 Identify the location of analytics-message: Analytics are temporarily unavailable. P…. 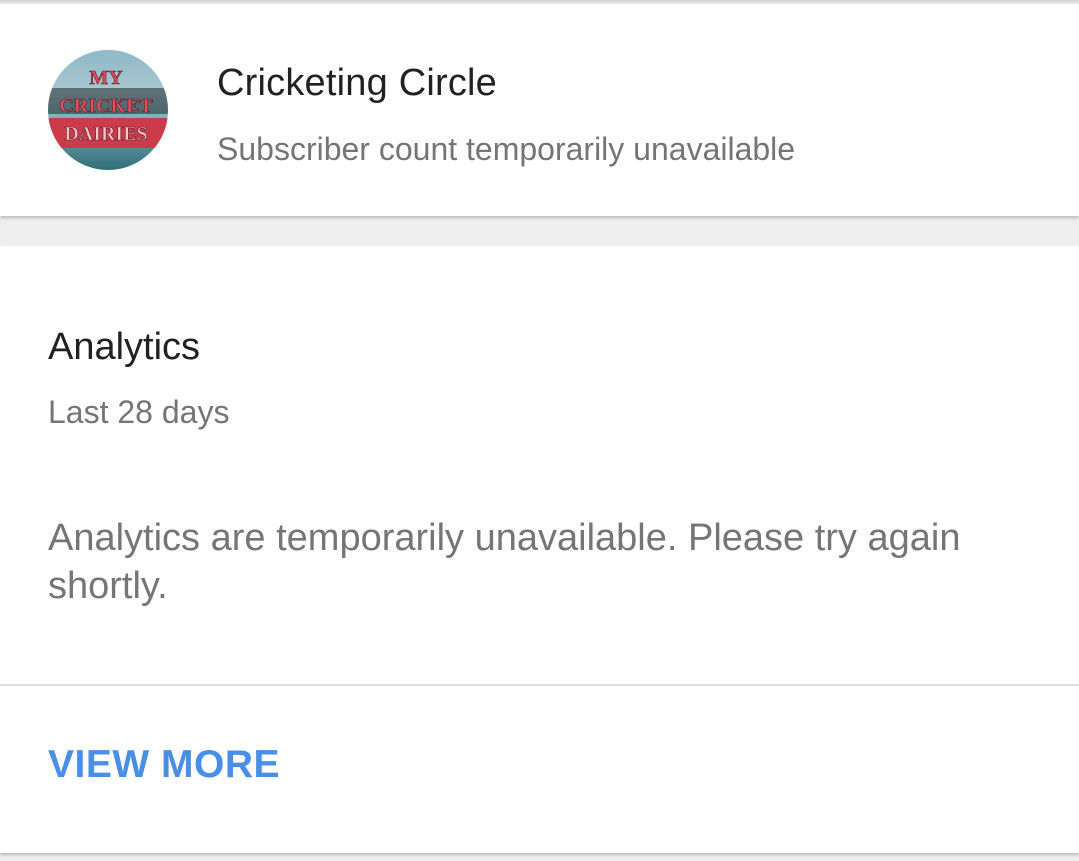
(504, 562).